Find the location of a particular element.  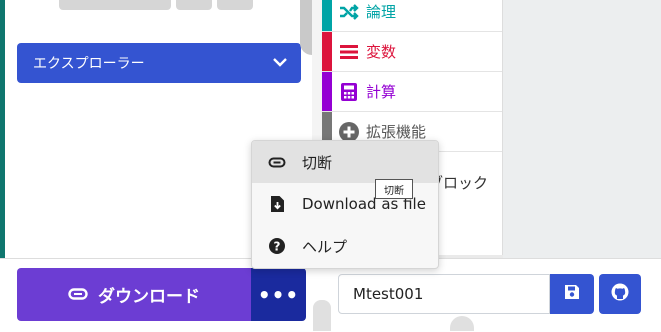

list-icon is located at coordinates (349, 52).